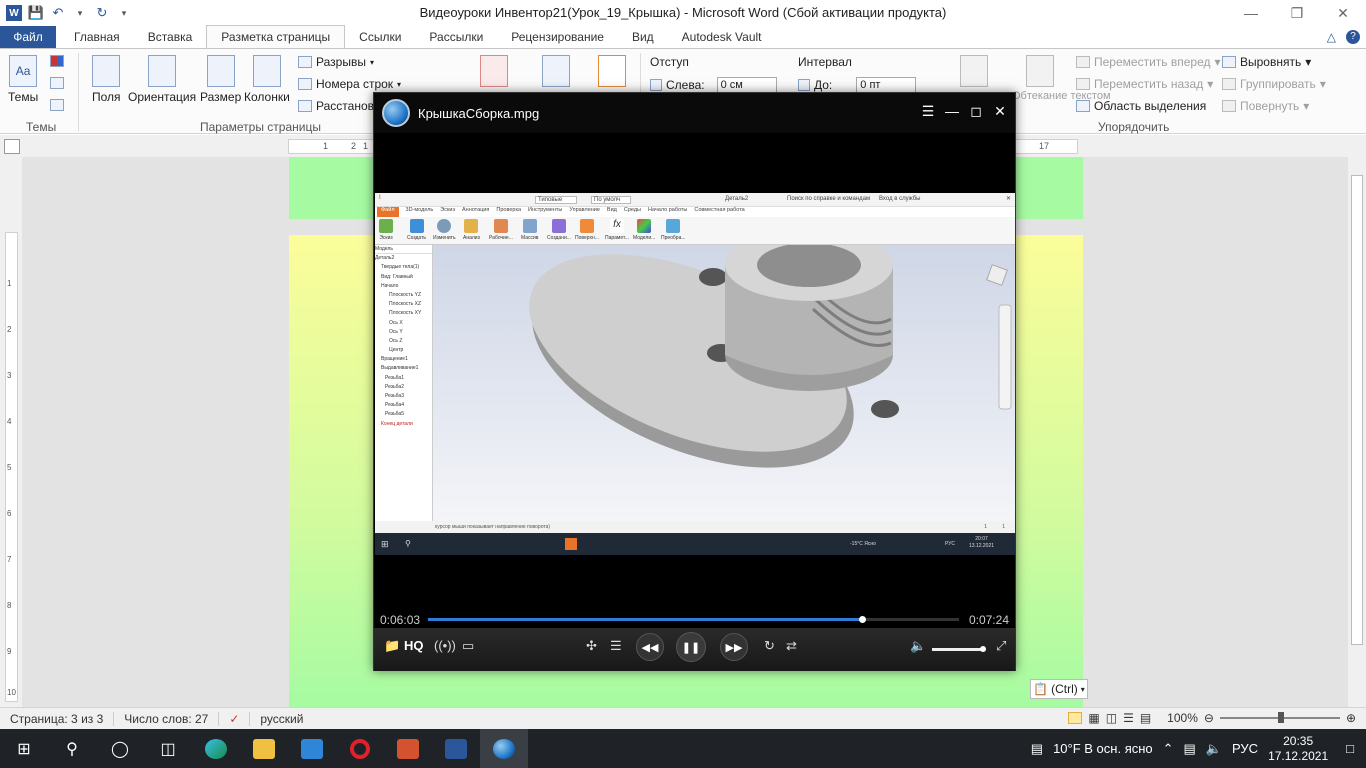 The width and height of the screenshot is (1366, 768). I want to click on selection-pane-button: Область выделения, so click(1141, 106).